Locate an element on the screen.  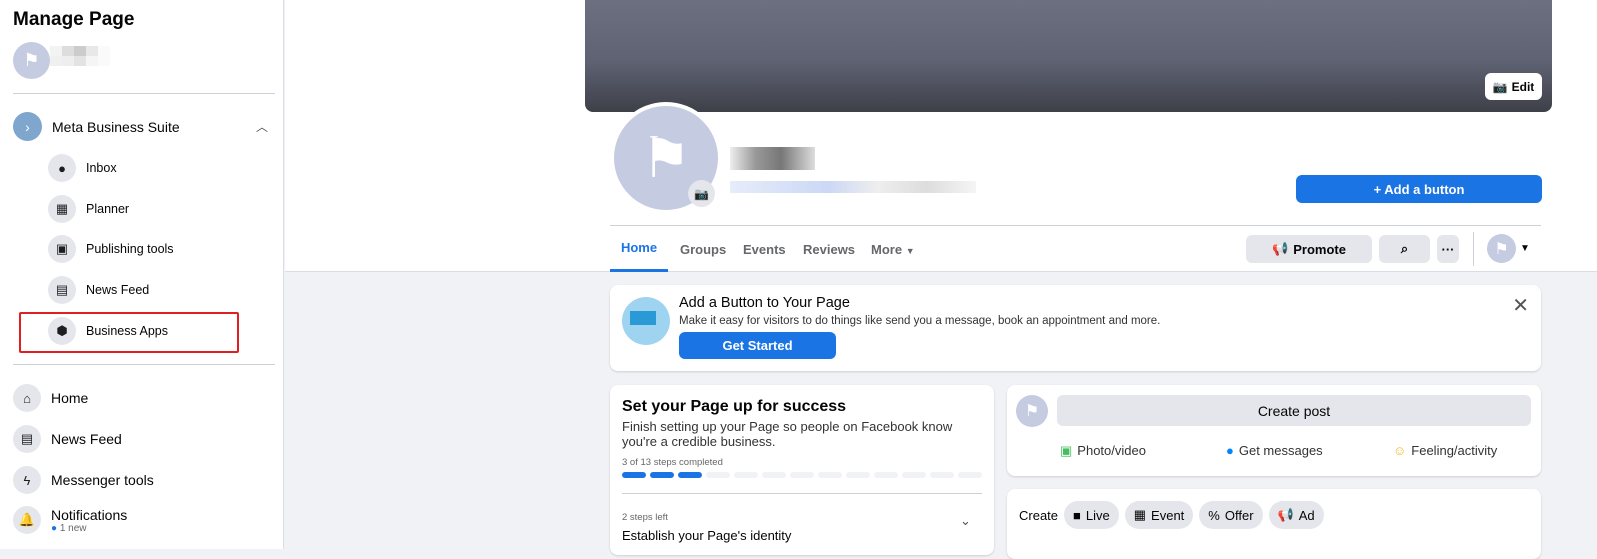
event-chip: ▦ Event is located at coordinates (1159, 515).